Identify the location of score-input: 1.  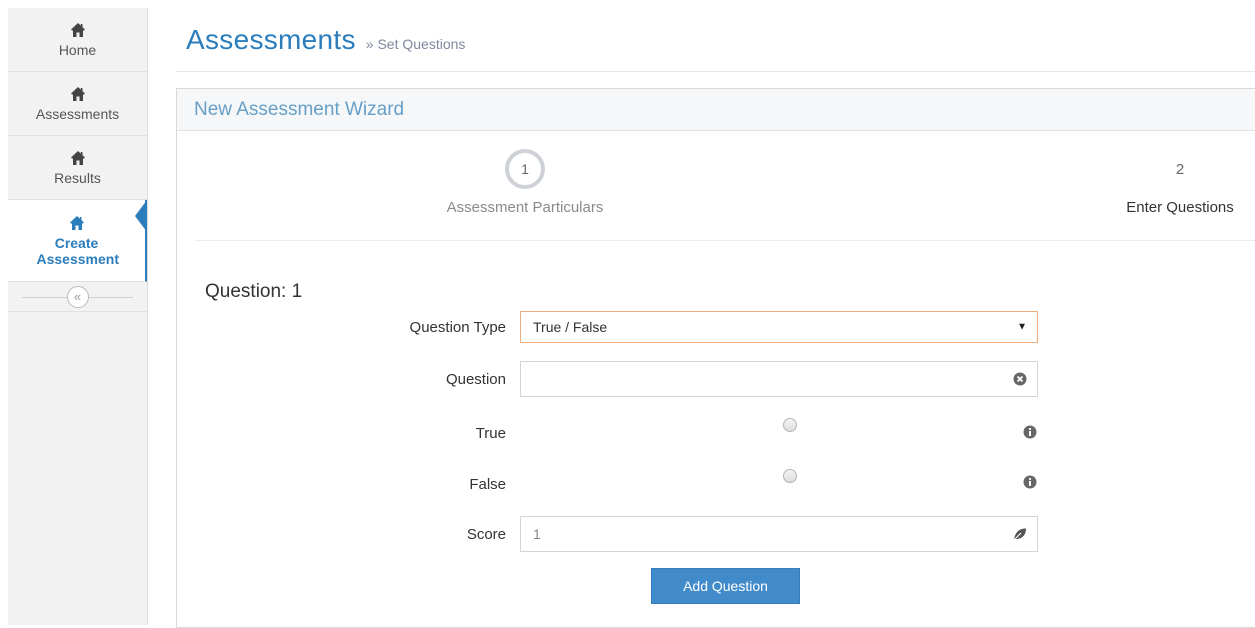
(779, 534).